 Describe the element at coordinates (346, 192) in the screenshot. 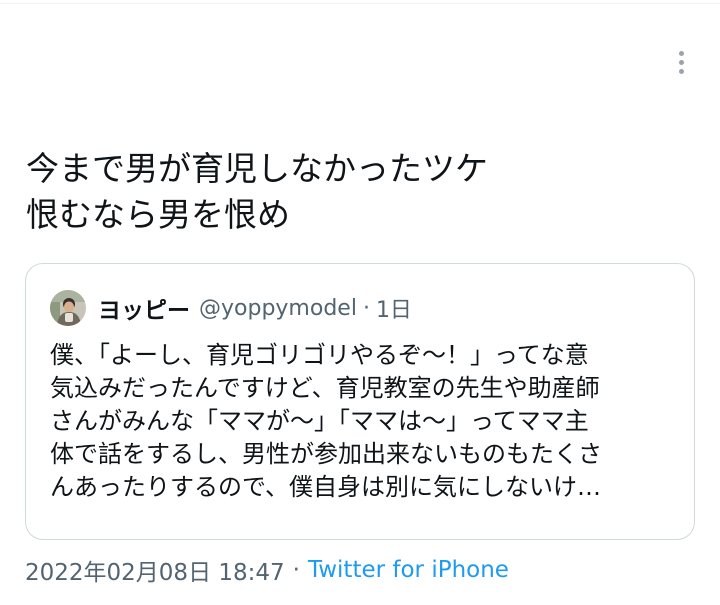

I see `tweet-text: 今まで男が育児しなかったツケ 恨むなら男を恨め` at that location.